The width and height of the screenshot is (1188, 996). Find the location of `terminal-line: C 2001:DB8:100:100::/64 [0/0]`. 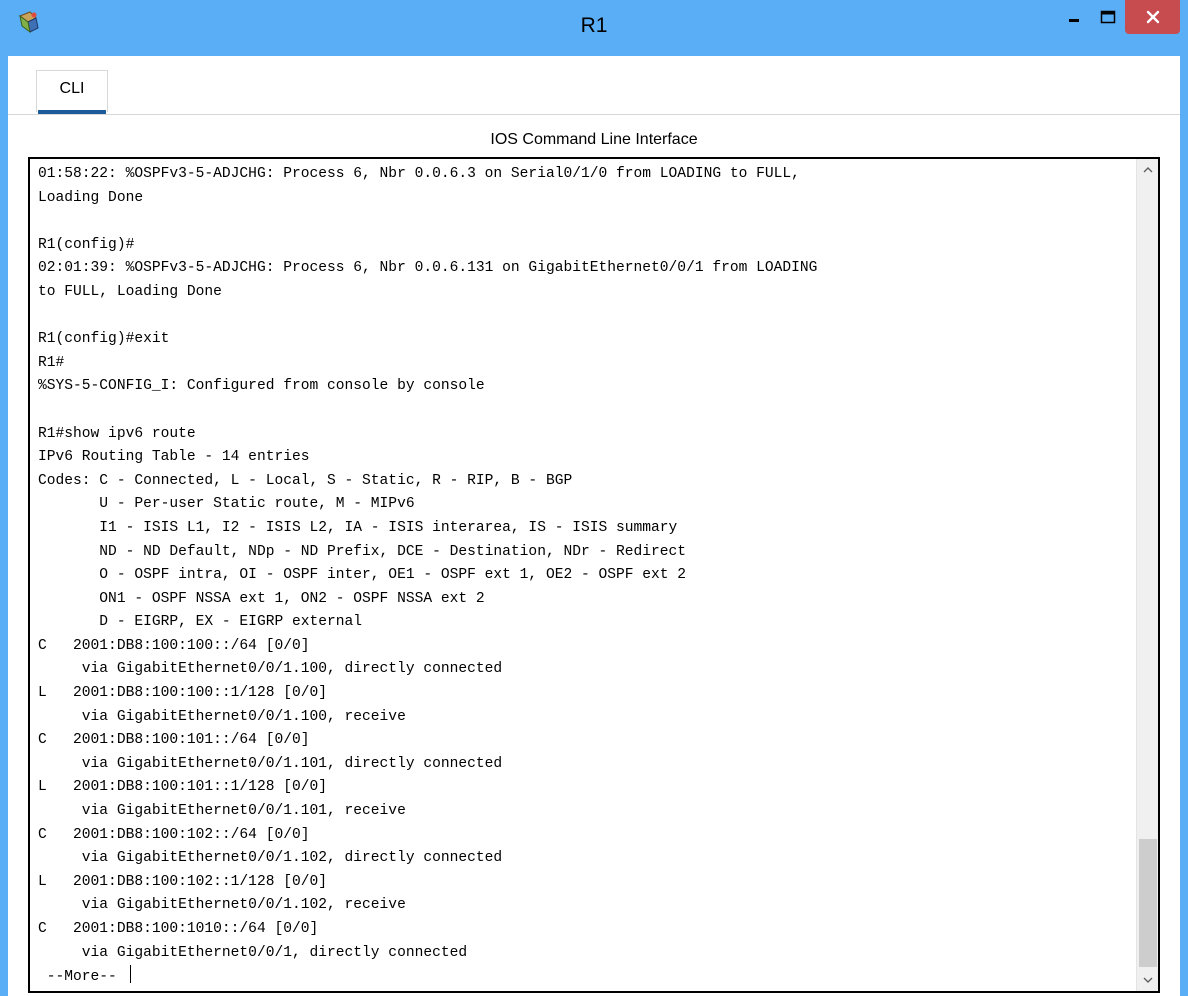

terminal-line: C 2001:DB8:100:100::/64 [0/0] is located at coordinates (174, 645).